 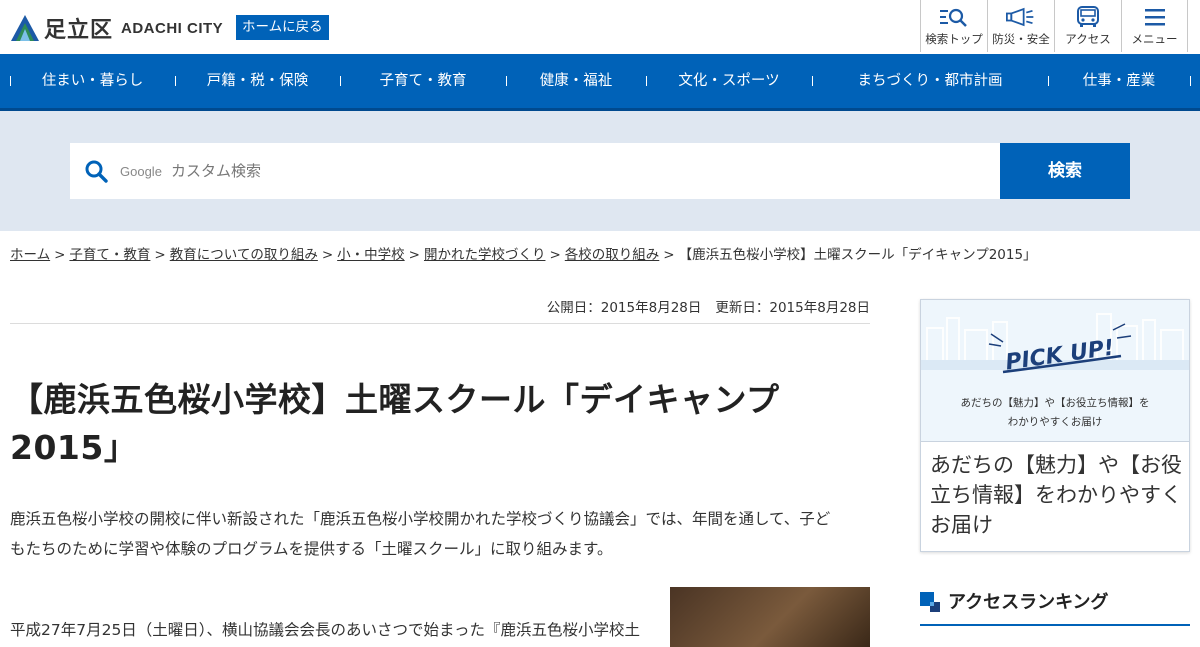 What do you see at coordinates (954, 39) in the screenshot?
I see `util-label: 検索トップ` at bounding box center [954, 39].